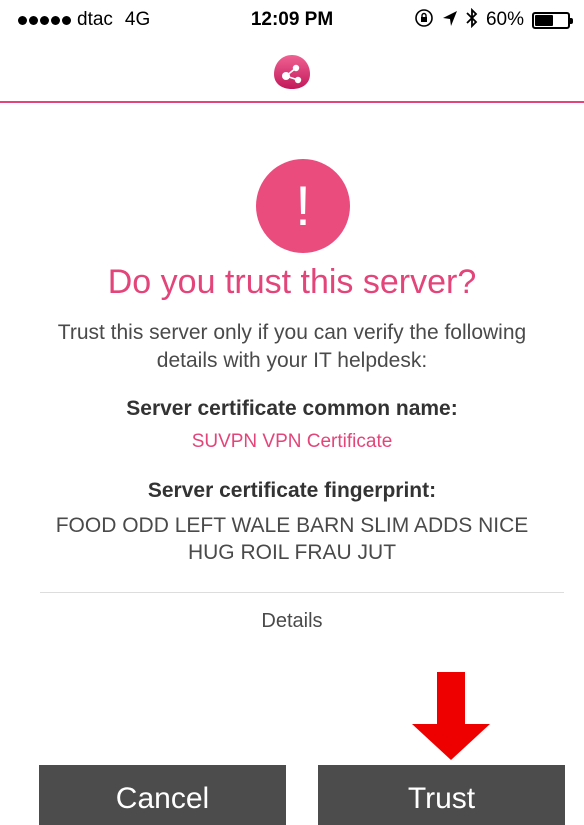  Describe the element at coordinates (450, 20) in the screenshot. I see `location-arrow-icon` at that location.